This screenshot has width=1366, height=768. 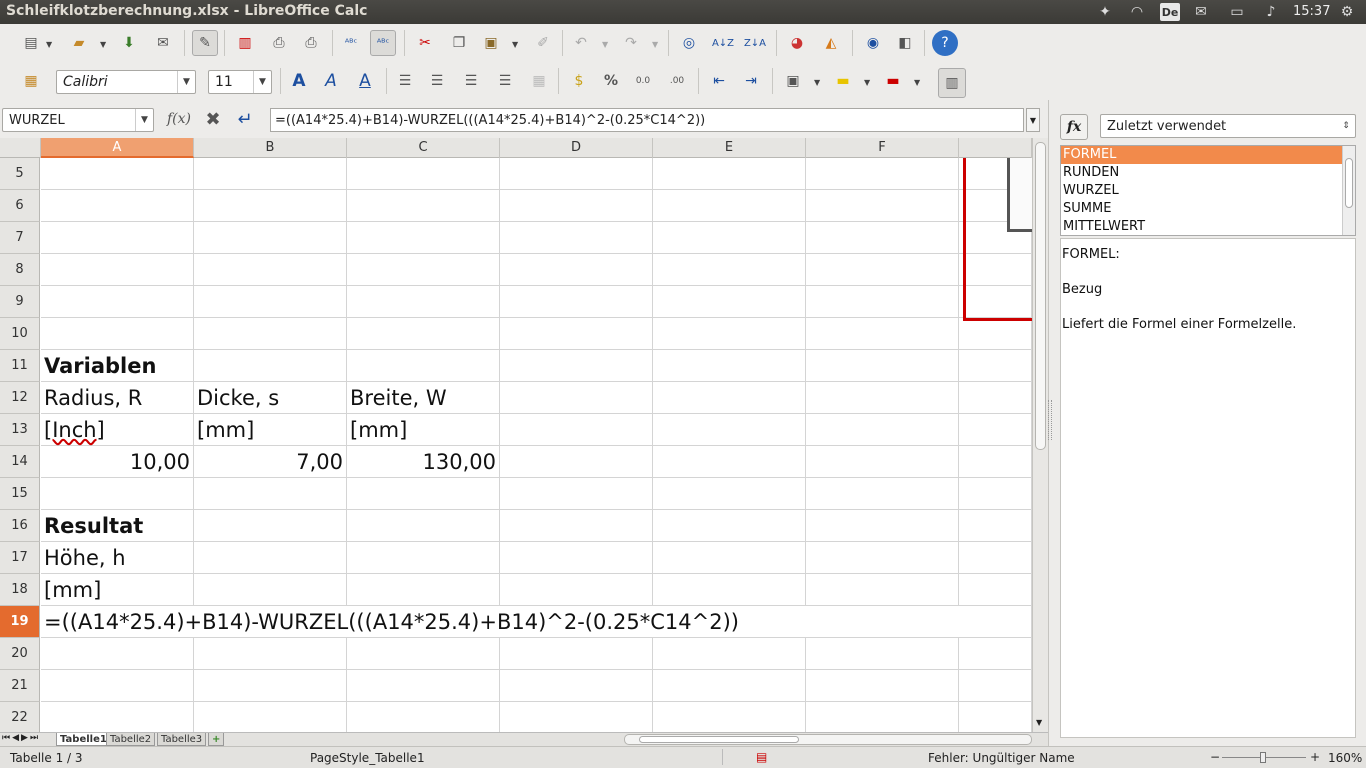 What do you see at coordinates (882, 654) in the screenshot?
I see `cell-f20` at bounding box center [882, 654].